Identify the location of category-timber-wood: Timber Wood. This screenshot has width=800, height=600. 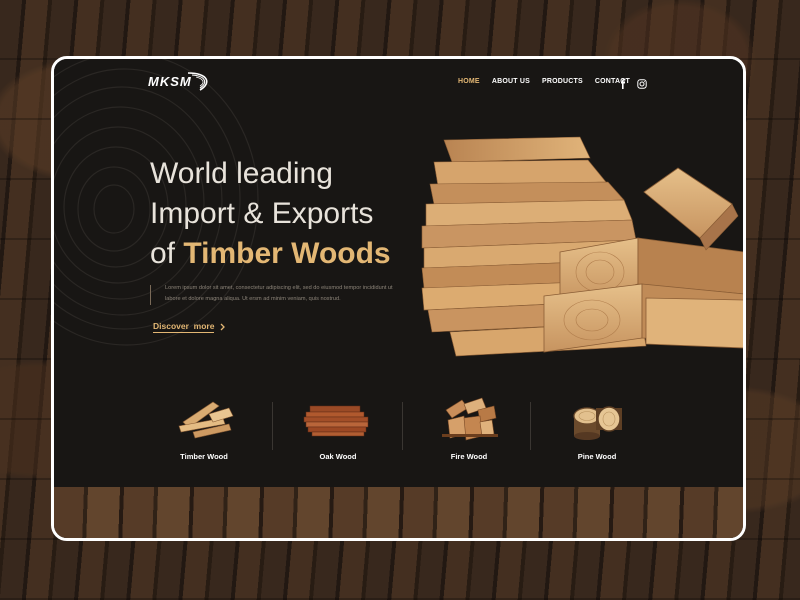
(204, 431).